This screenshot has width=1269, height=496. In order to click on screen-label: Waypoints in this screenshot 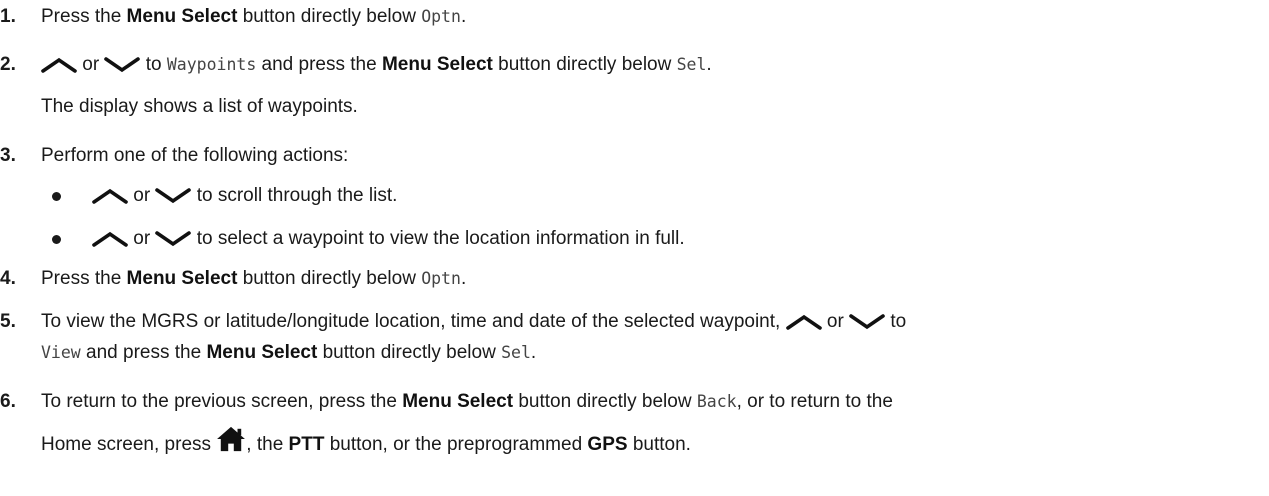, I will do `click(211, 64)`.